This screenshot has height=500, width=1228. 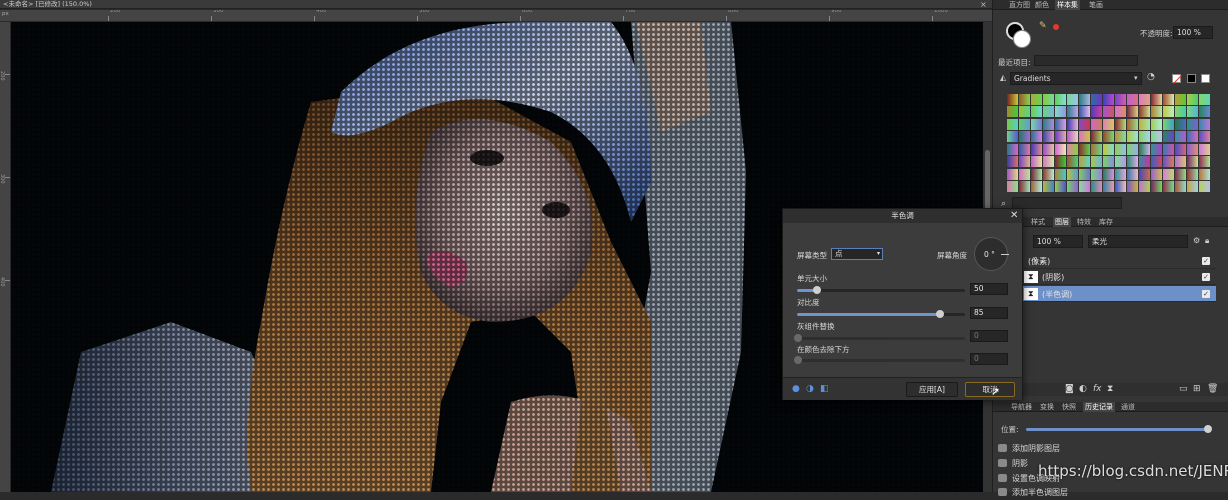 I want to click on recent-colors-strip, so click(x=1086, y=60).